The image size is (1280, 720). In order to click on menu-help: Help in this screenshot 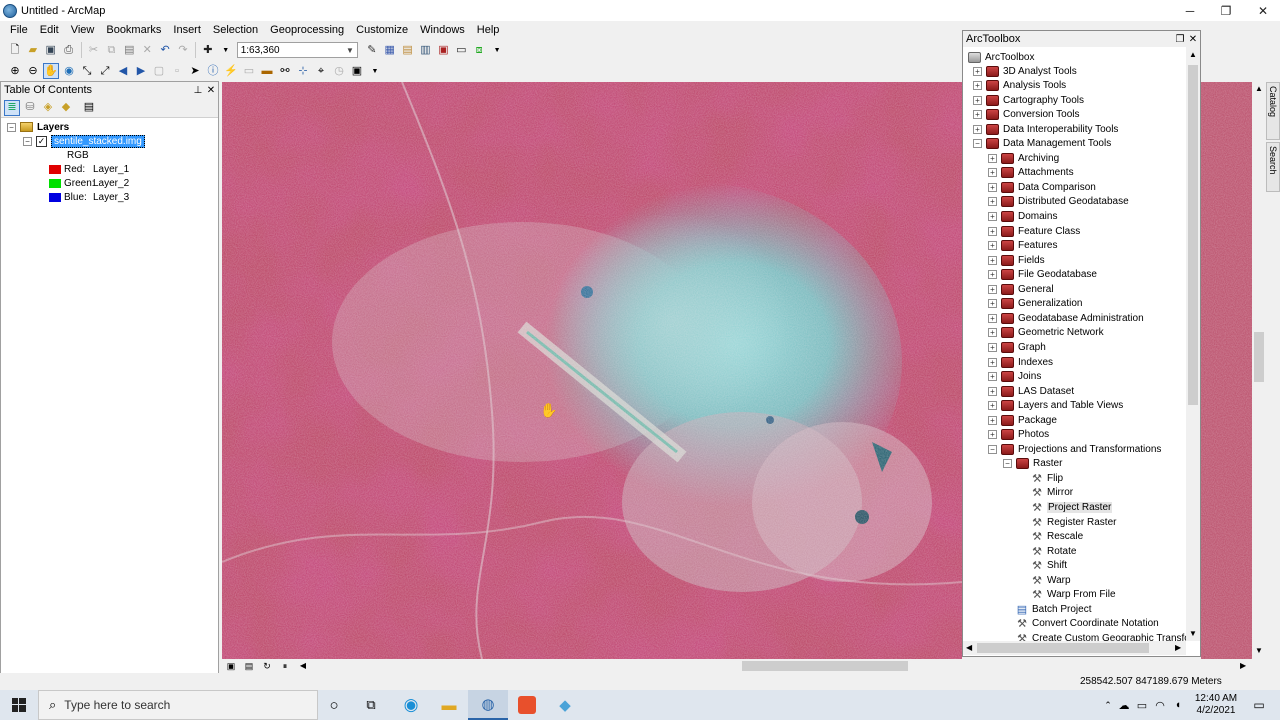, I will do `click(488, 30)`.